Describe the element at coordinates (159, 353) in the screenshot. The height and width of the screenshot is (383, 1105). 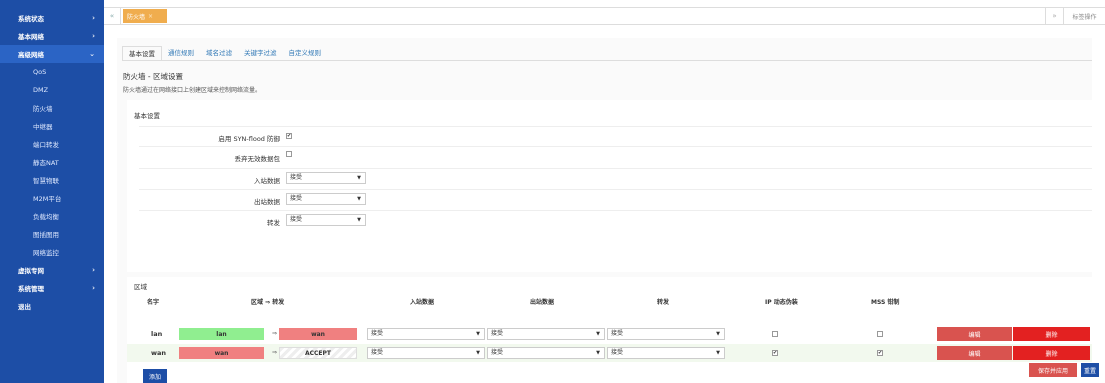
I see `zone-name: wan` at that location.